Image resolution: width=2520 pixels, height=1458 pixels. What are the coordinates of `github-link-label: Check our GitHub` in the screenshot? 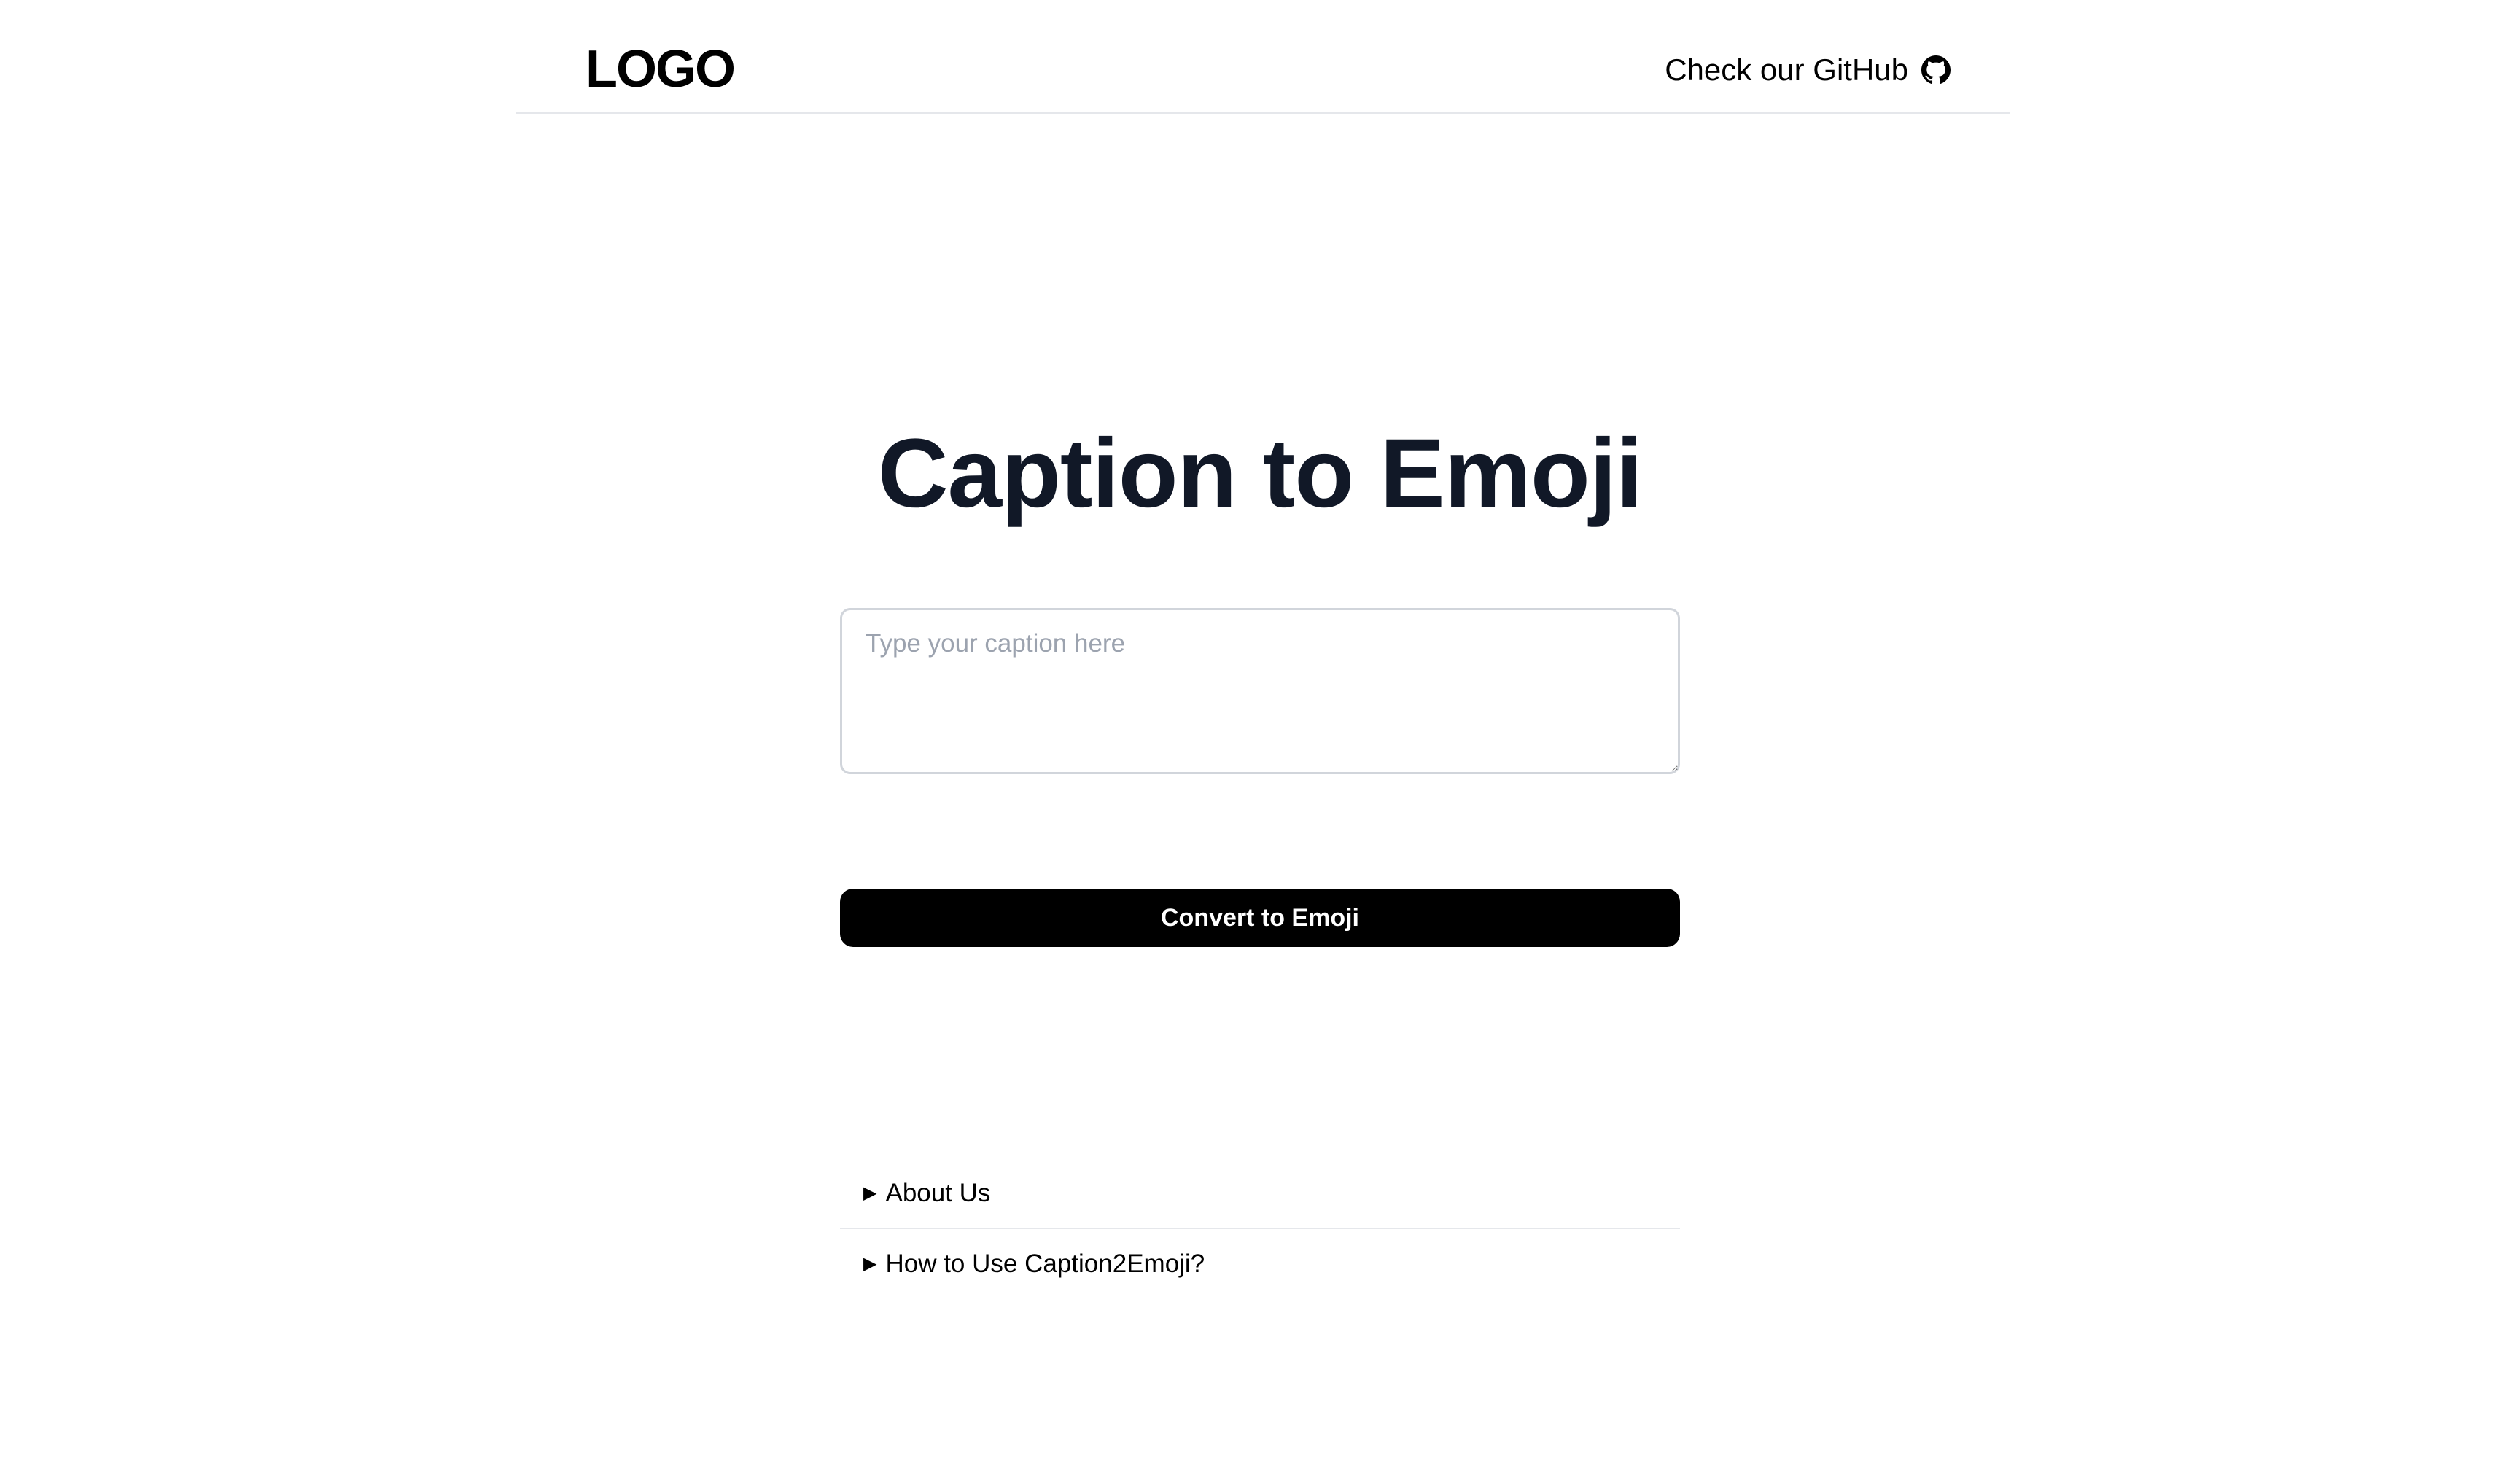 It's located at (1786, 69).